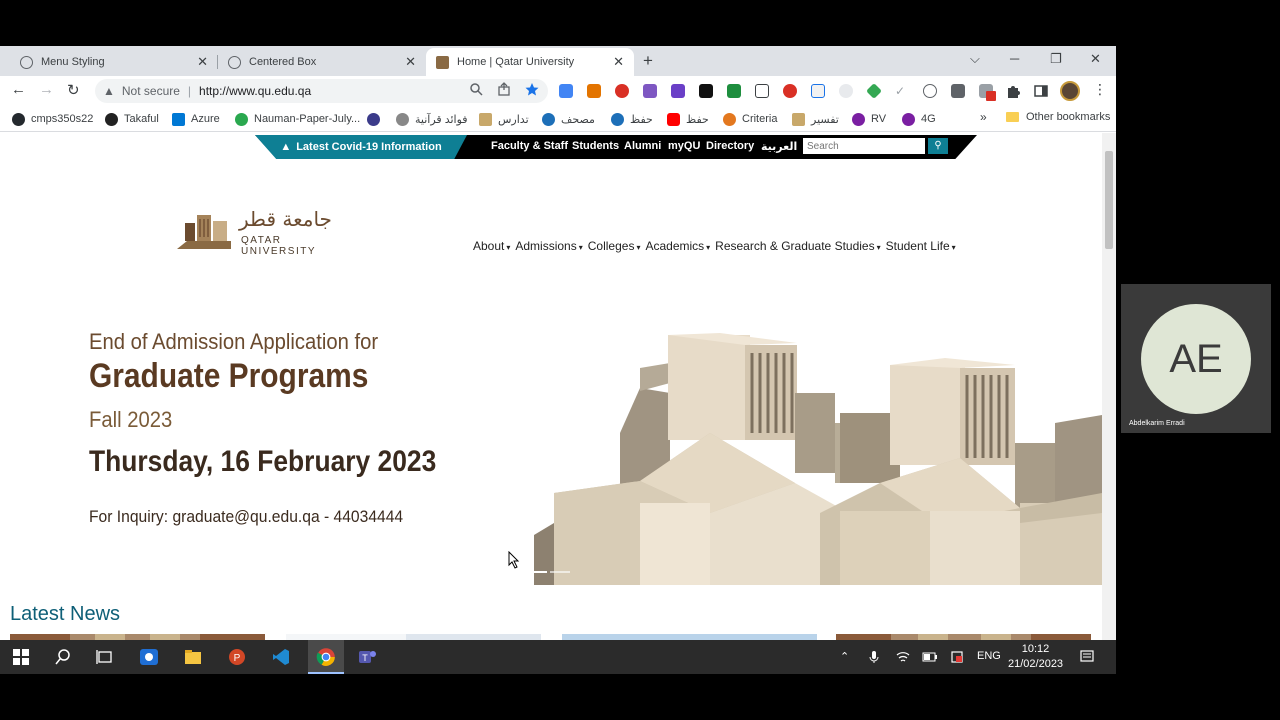  Describe the element at coordinates (73, 90) in the screenshot. I see `reload-button: ↻` at that location.